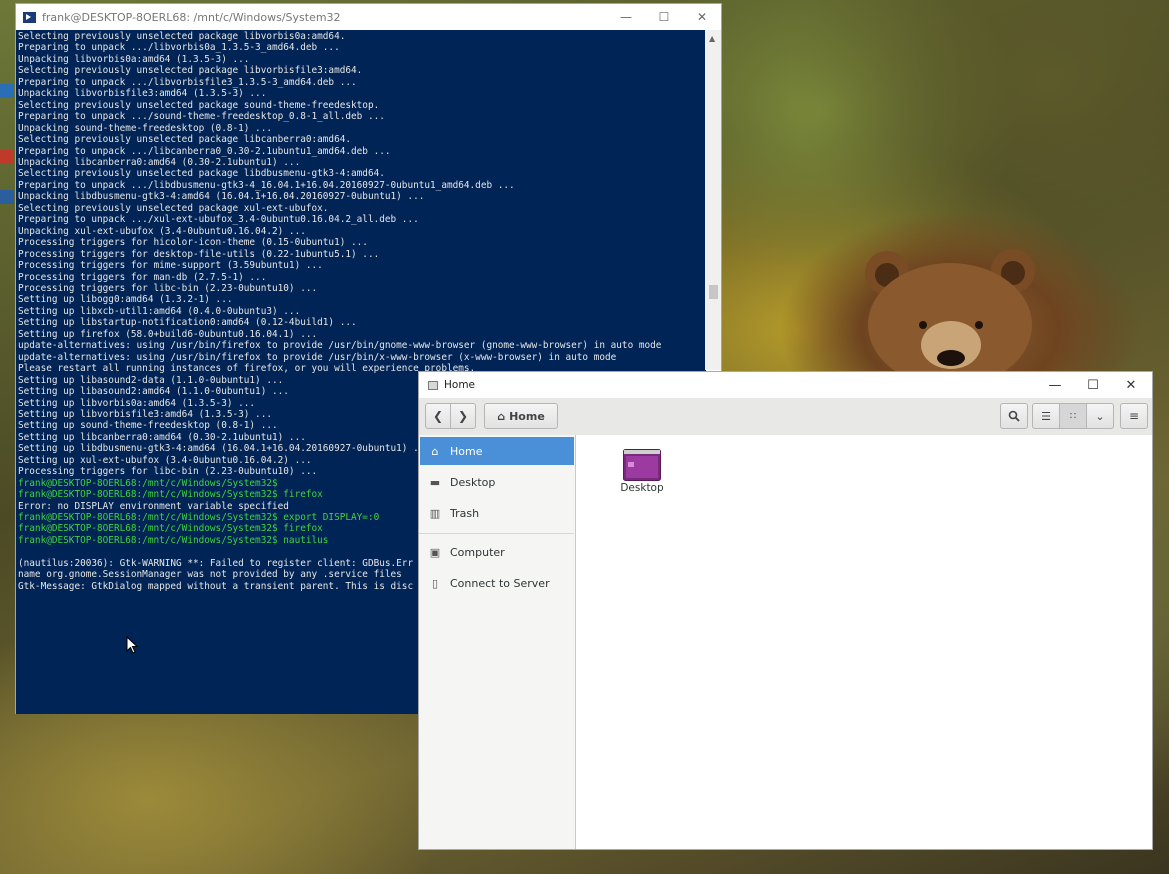  Describe the element at coordinates (497, 482) in the screenshot. I see `sidebar-item-desktop: ▬ Desktop` at that location.